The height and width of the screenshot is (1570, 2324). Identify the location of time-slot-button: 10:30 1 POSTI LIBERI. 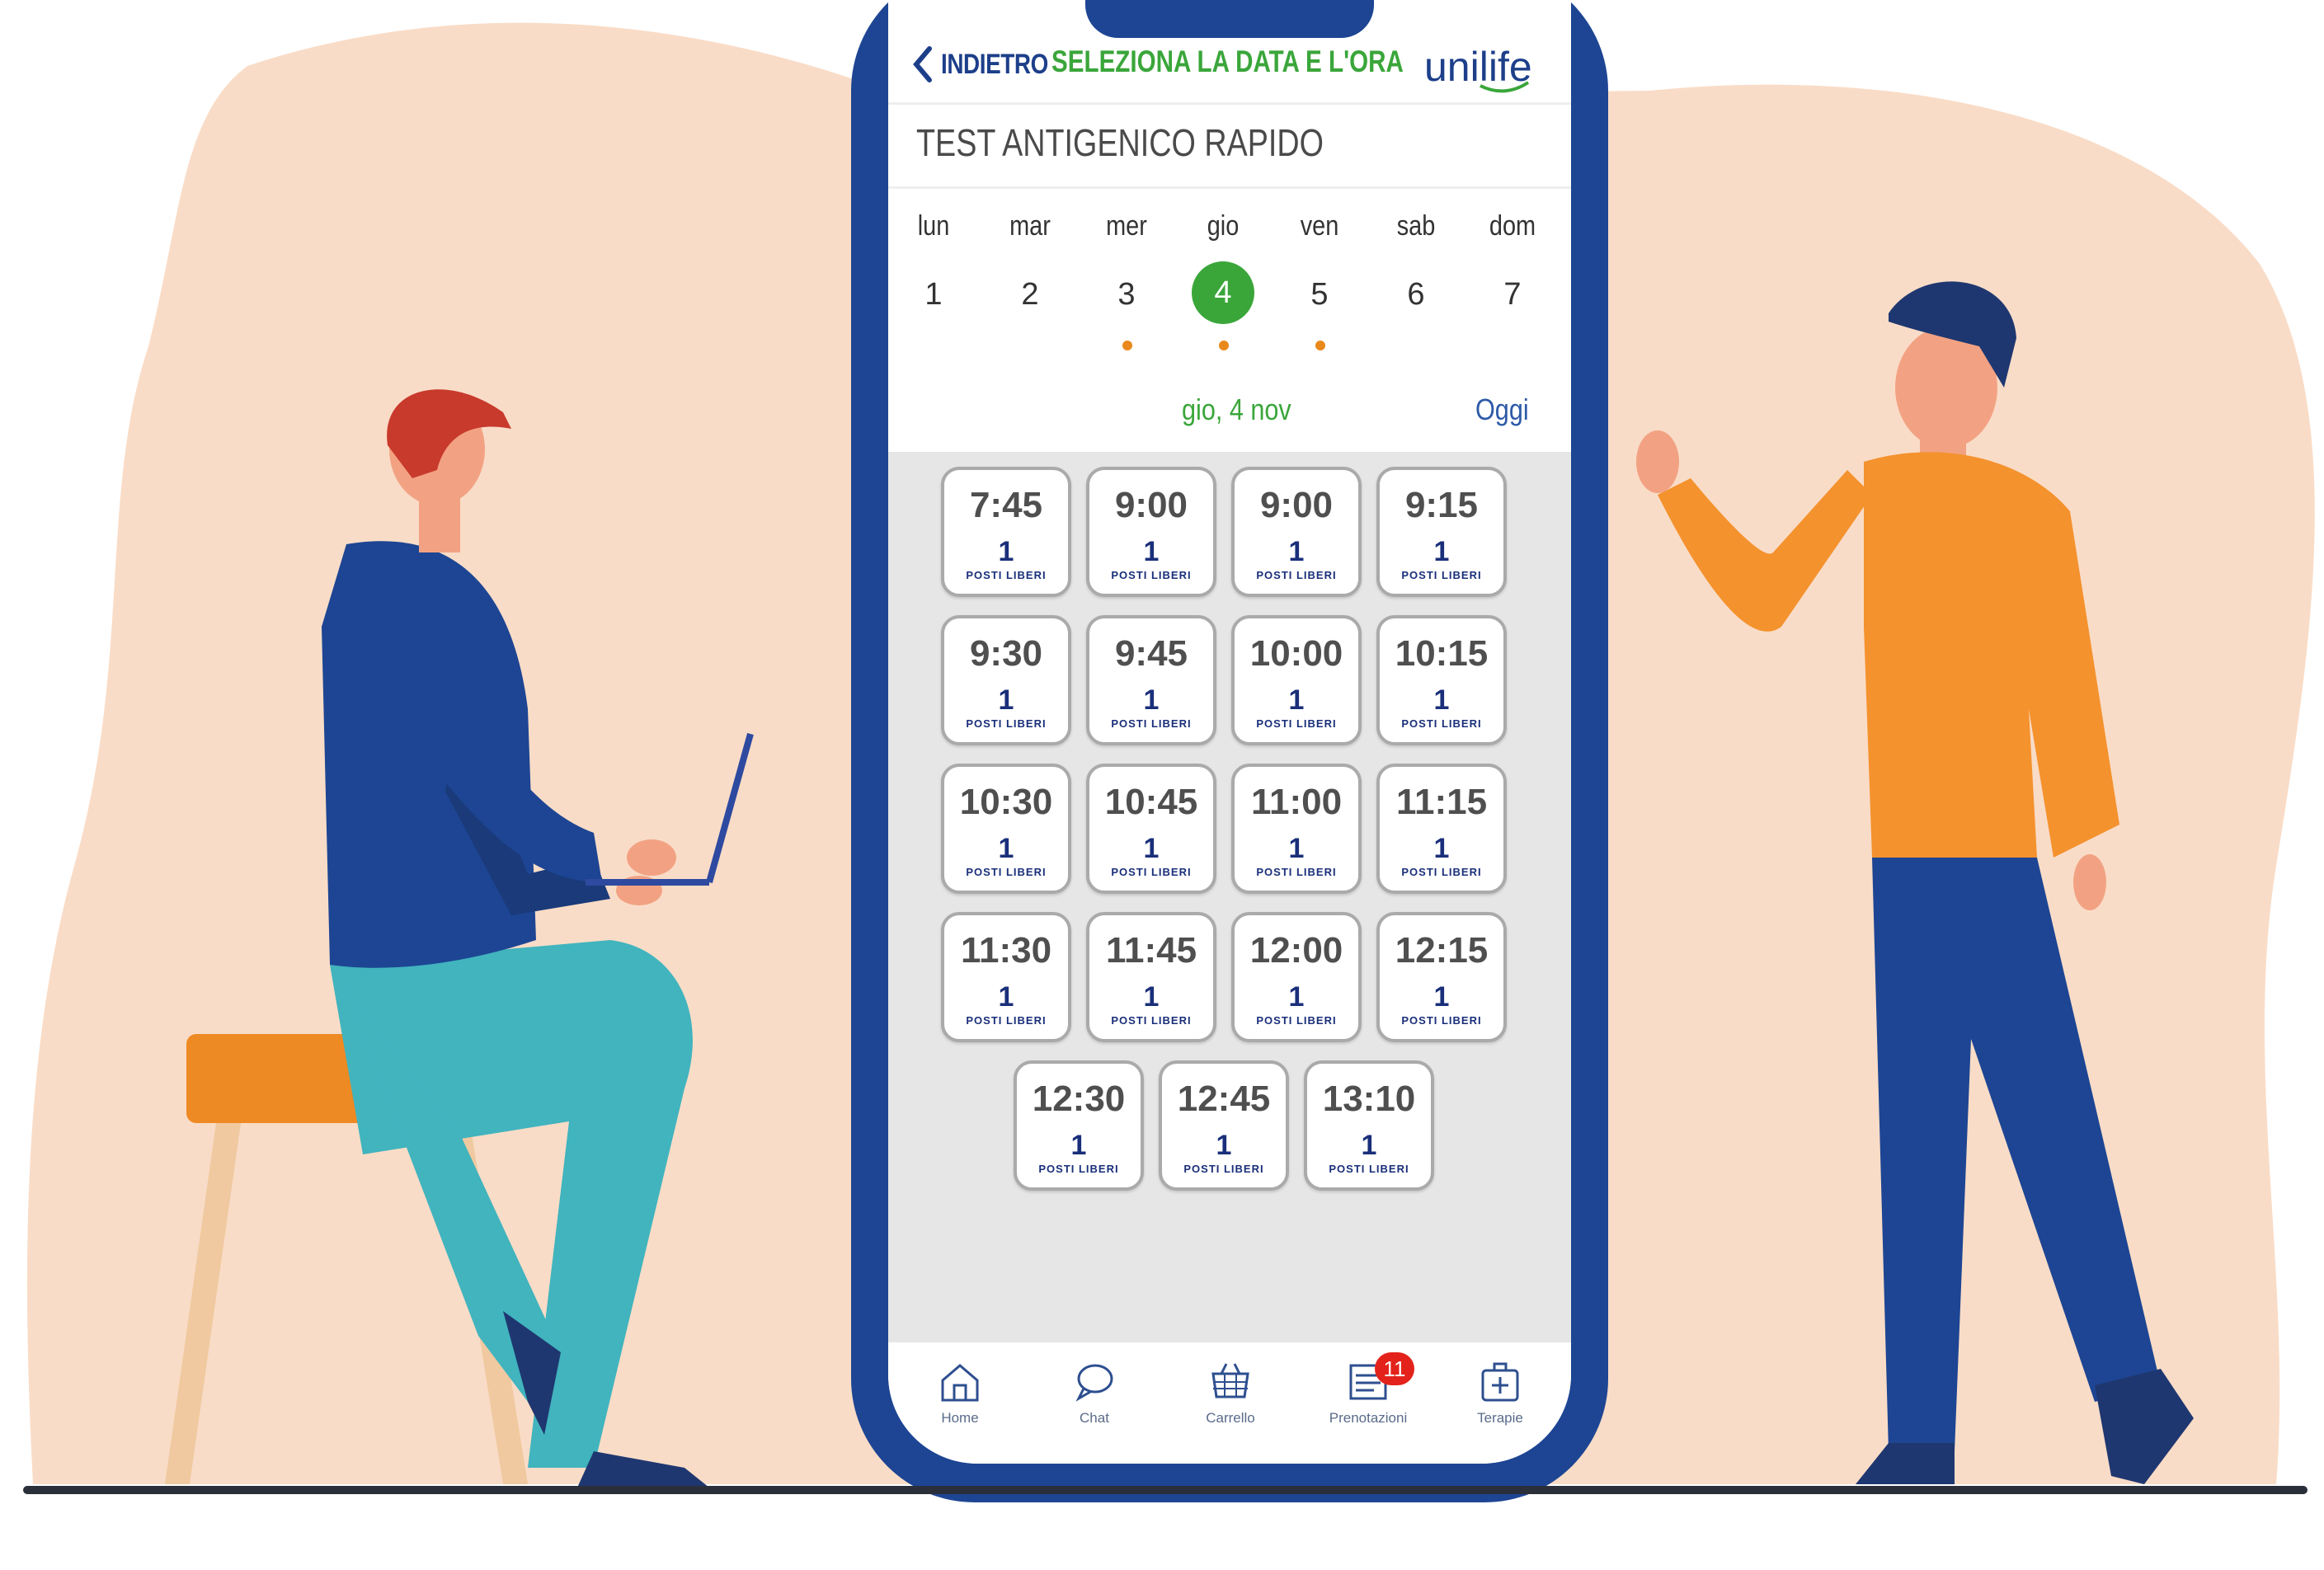
(1006, 829).